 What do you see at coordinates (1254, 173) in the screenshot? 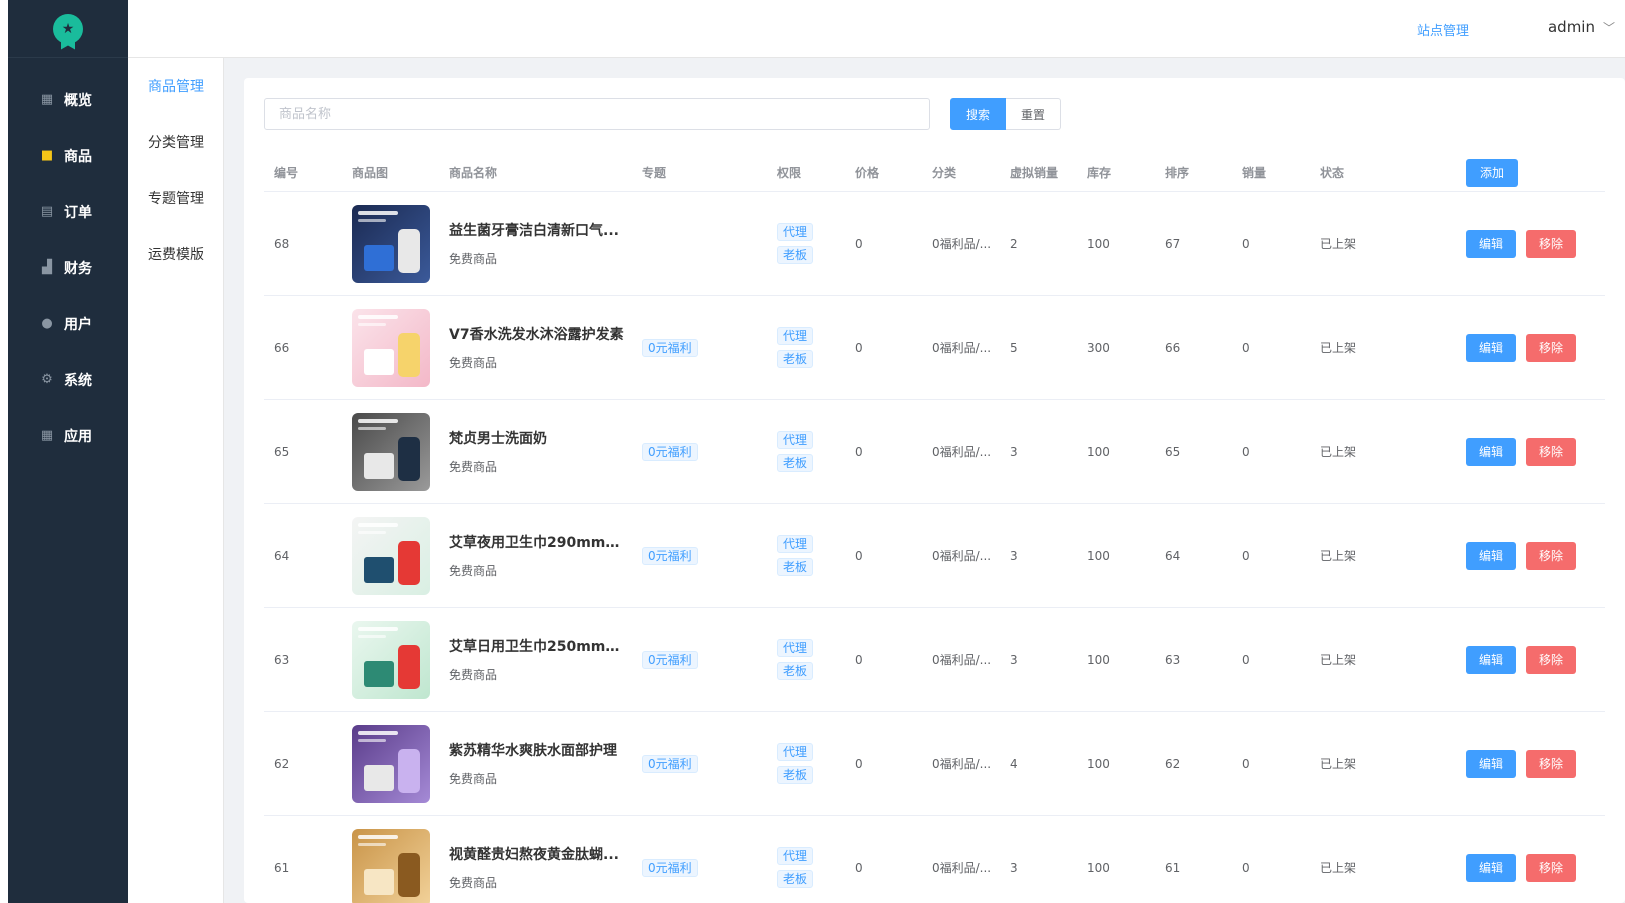
I see `column-header: 销量` at bounding box center [1254, 173].